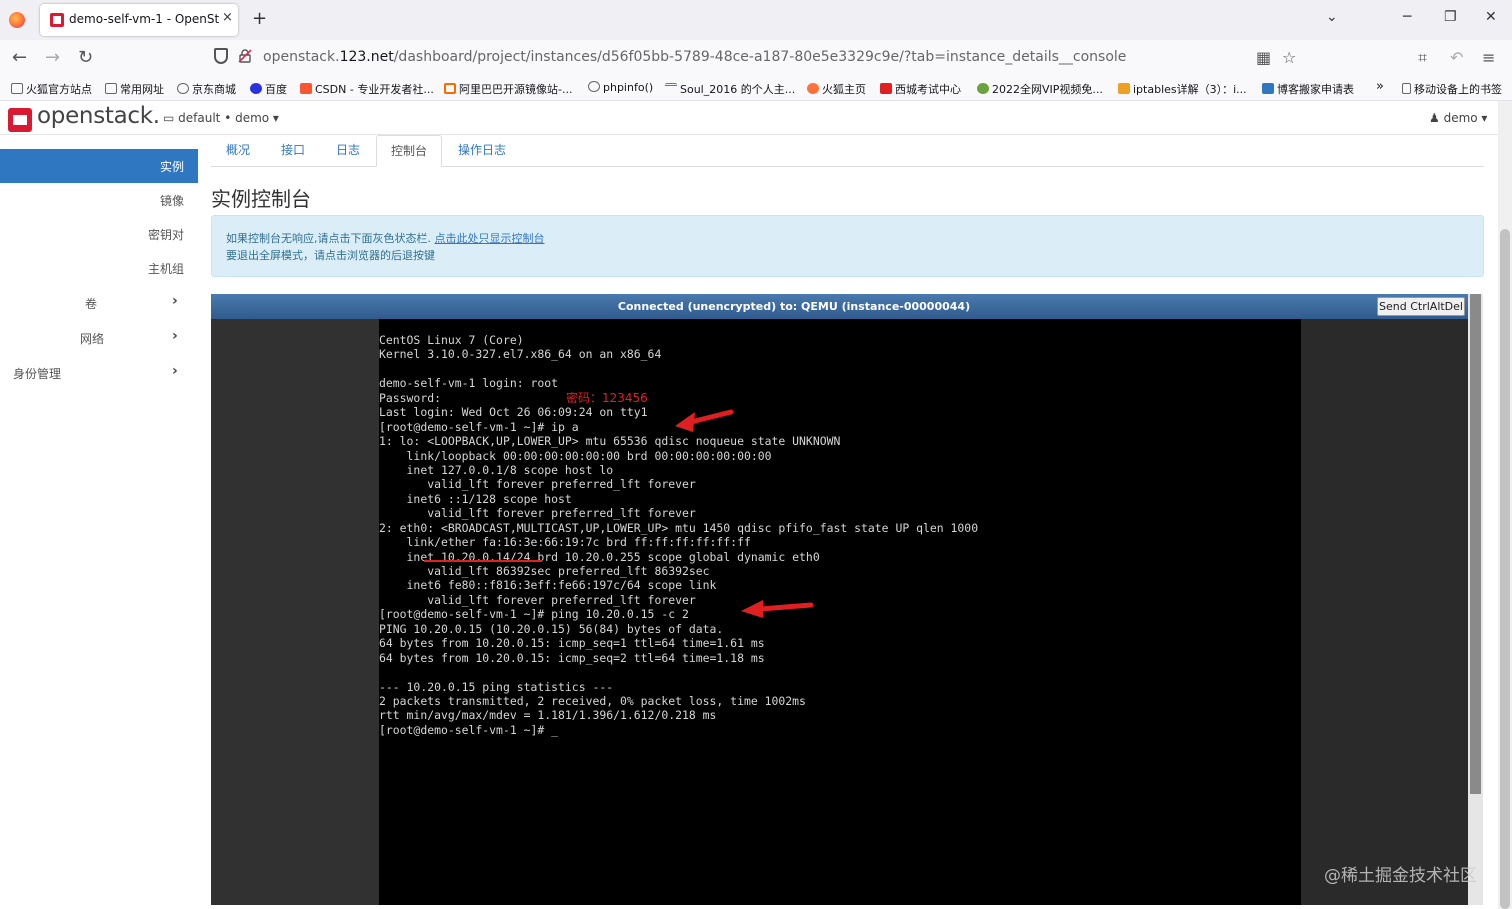 This screenshot has width=1512, height=909. Describe the element at coordinates (479, 426) in the screenshot. I see `terminal-line: [root@demo-self-vm-1 ~]# ip a` at that location.